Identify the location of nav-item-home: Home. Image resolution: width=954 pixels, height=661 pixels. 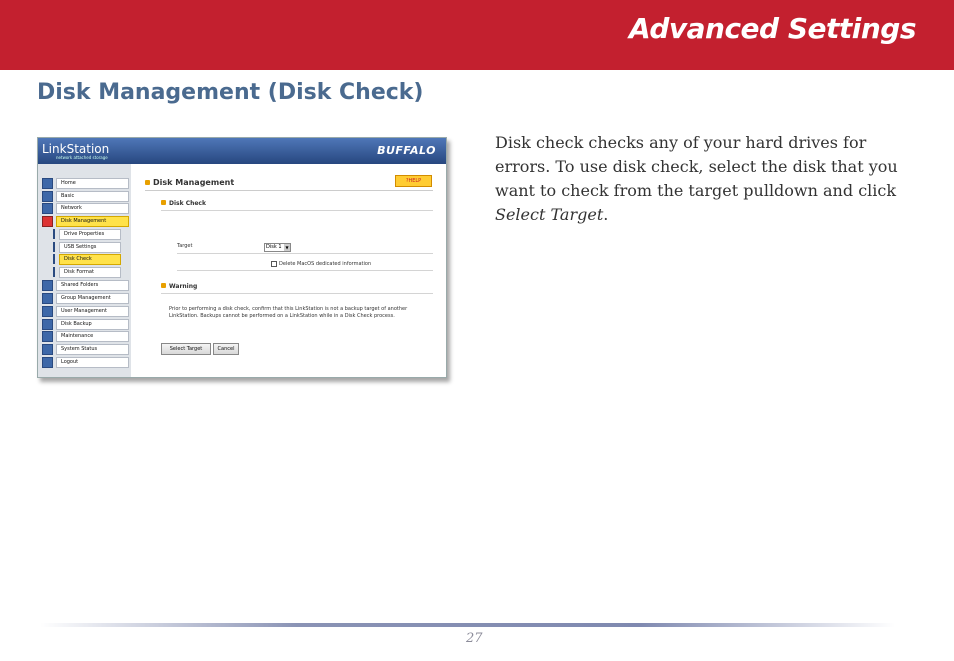
(85, 183).